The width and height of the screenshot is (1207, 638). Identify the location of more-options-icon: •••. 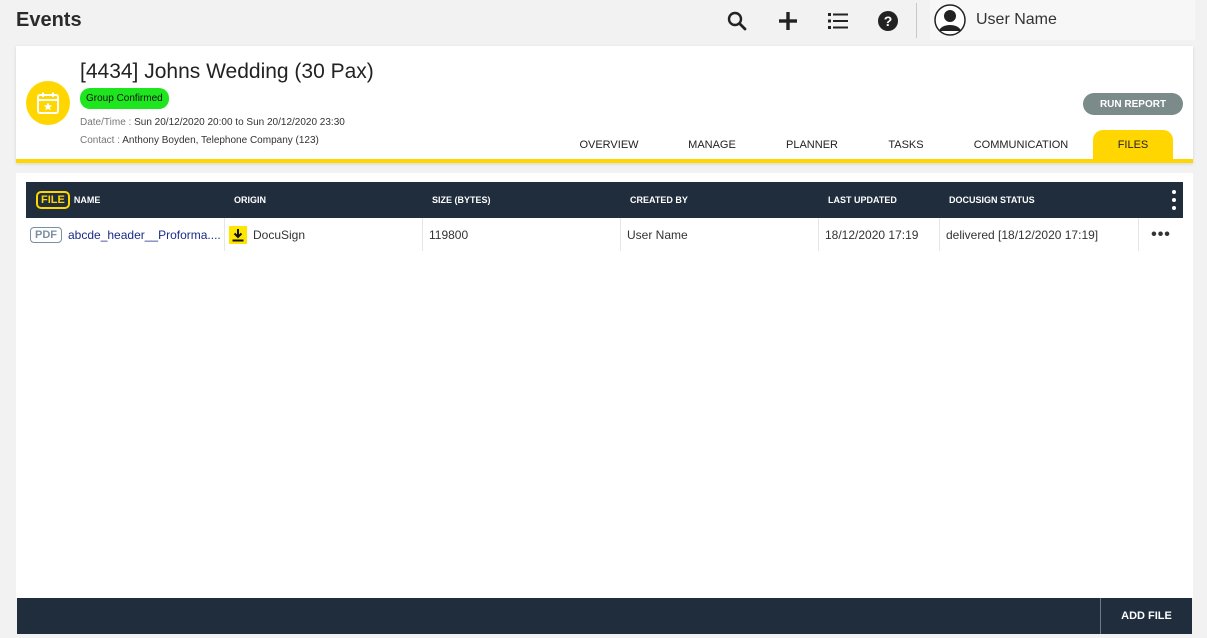
(1161, 235).